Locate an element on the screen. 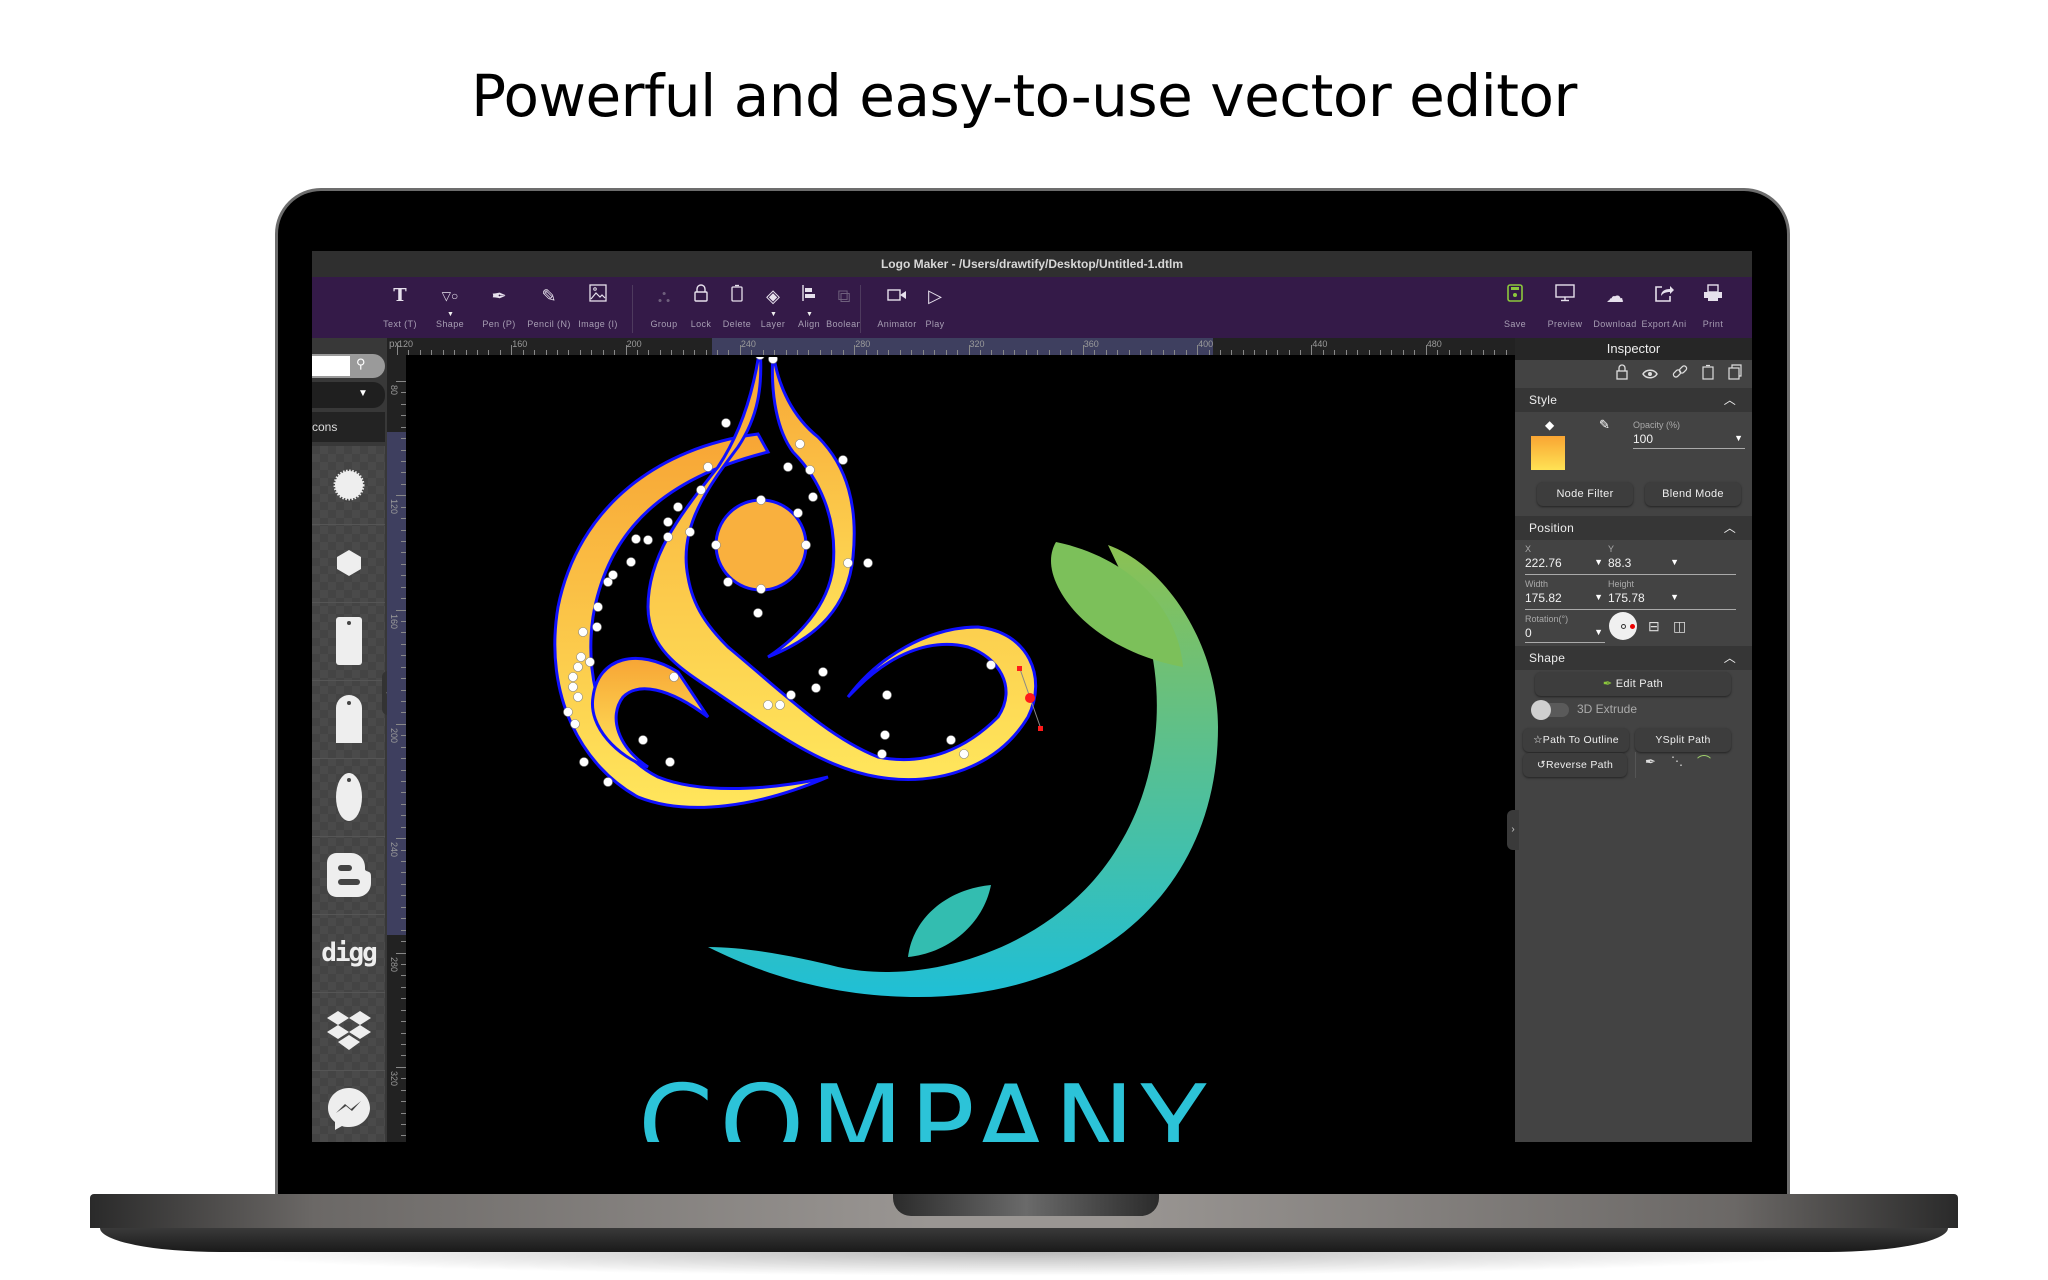 The image size is (2048, 1280). duplicate-icon is located at coordinates (1735, 374).